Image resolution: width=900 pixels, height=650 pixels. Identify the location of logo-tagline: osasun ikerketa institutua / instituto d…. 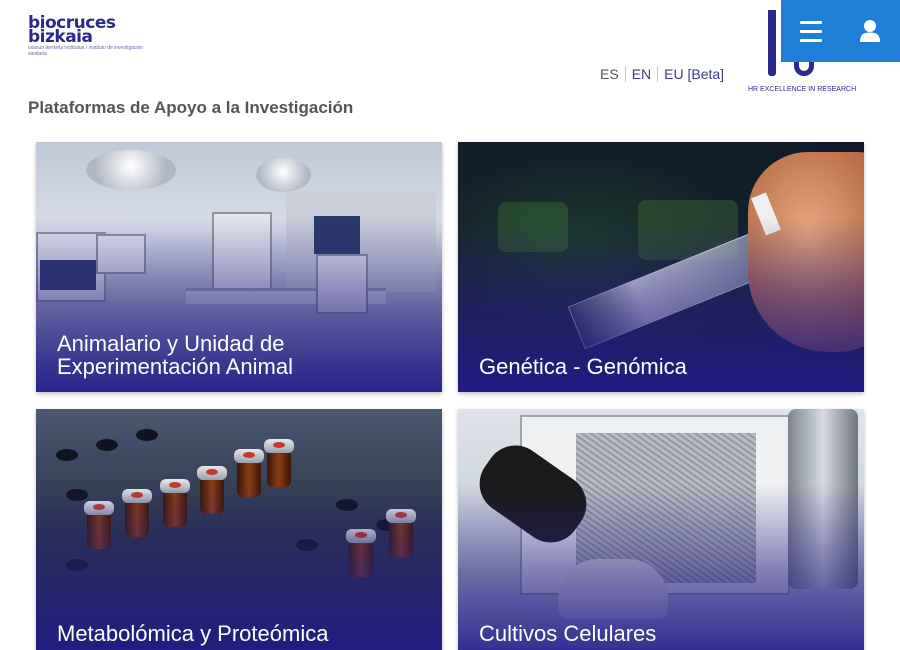
(86, 51).